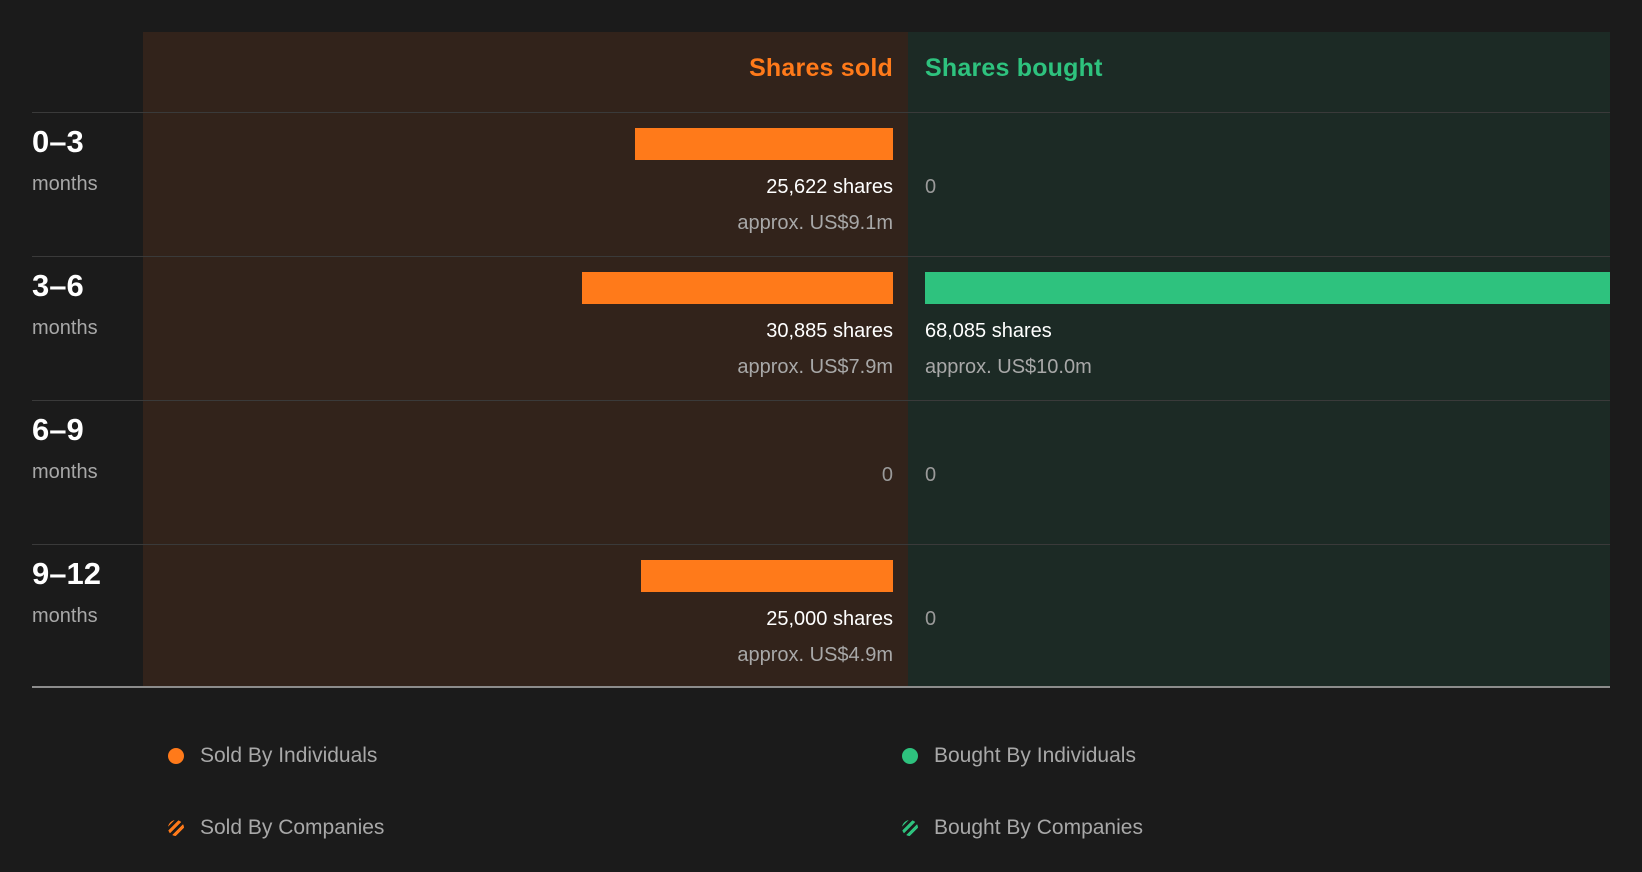 This screenshot has width=1642, height=872. Describe the element at coordinates (58, 429) in the screenshot. I see `row-range-label: 6–9` at that location.